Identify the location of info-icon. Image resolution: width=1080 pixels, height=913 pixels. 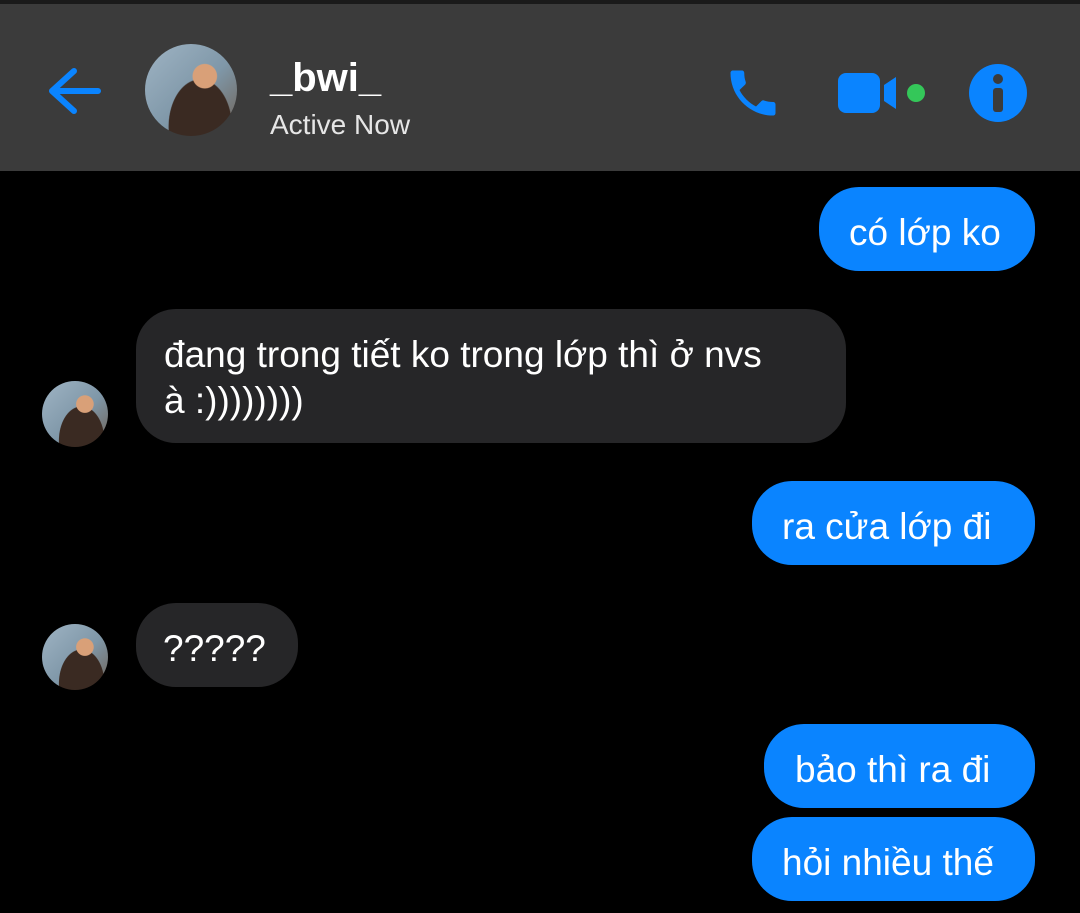
(998, 93).